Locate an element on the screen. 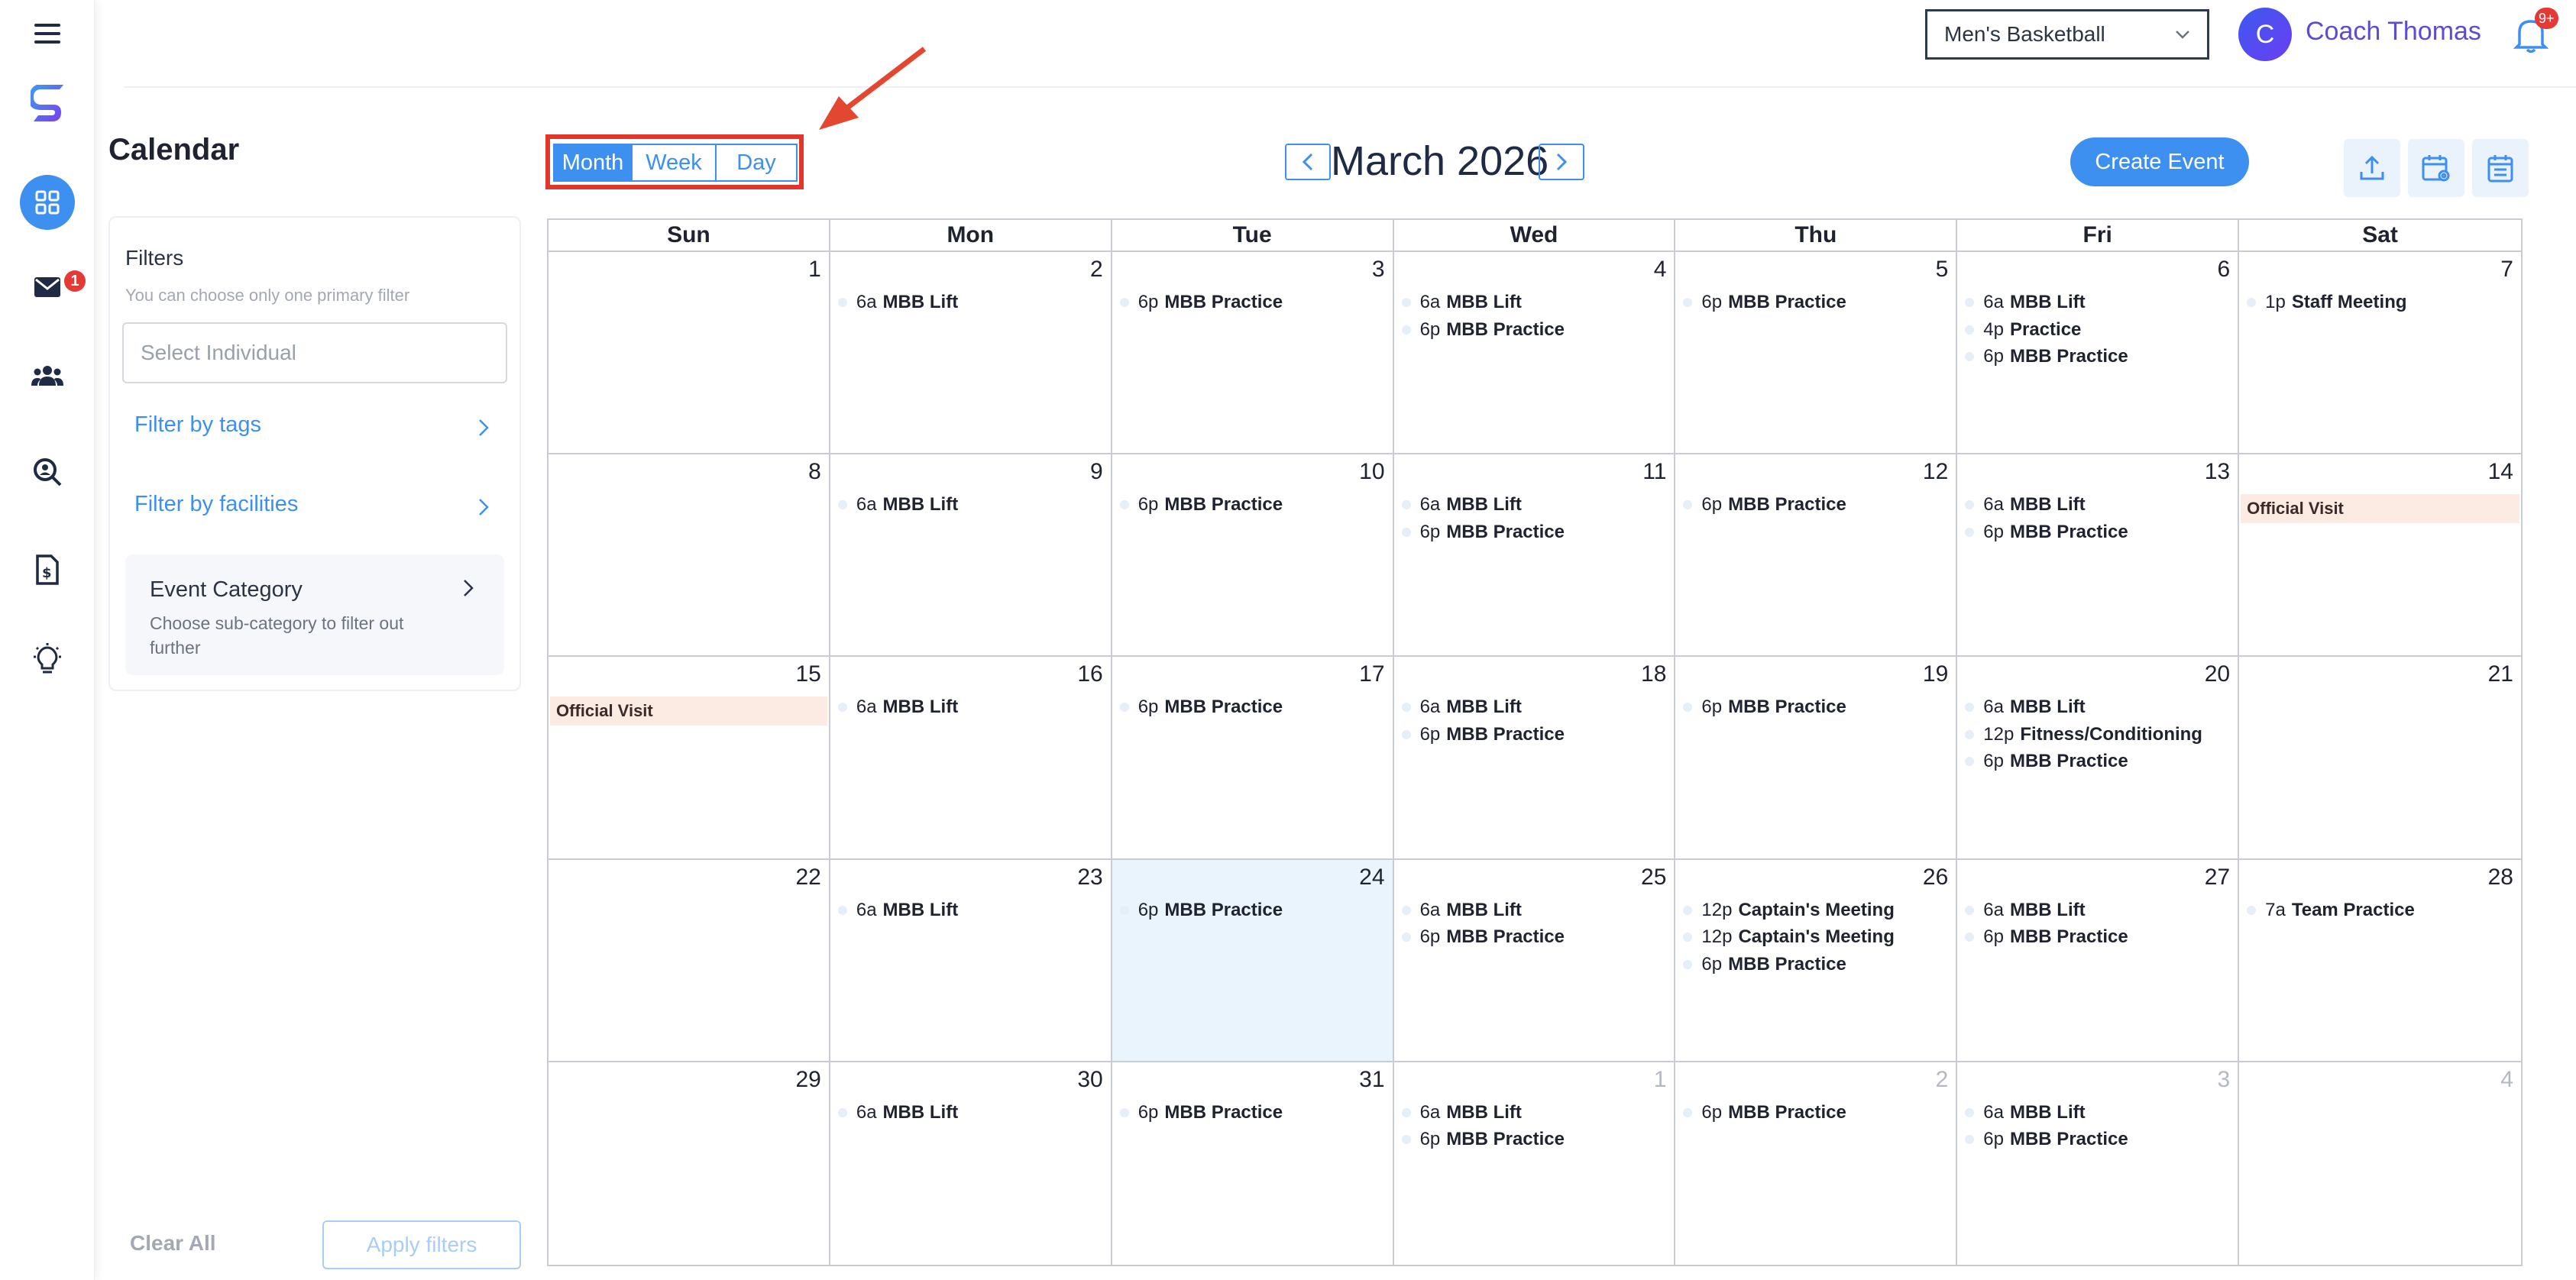 The image size is (2576, 1280). calendar-day-cell: 2 6p MBB Practice is located at coordinates (1816, 1163).